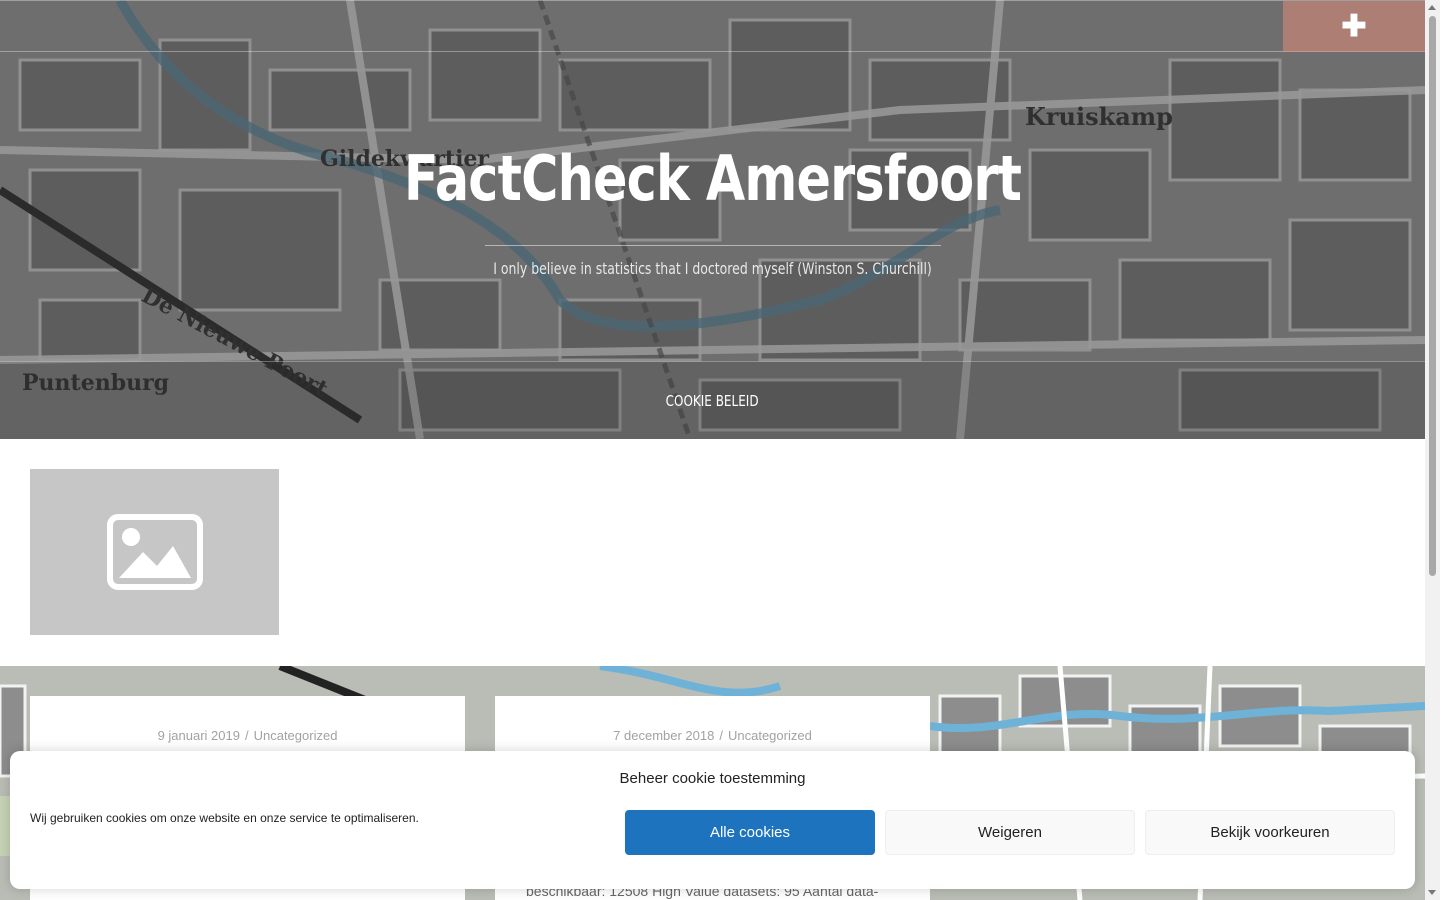 This screenshot has width=1440, height=900. I want to click on site-title: FactCheck Amersfoort, so click(712, 178).